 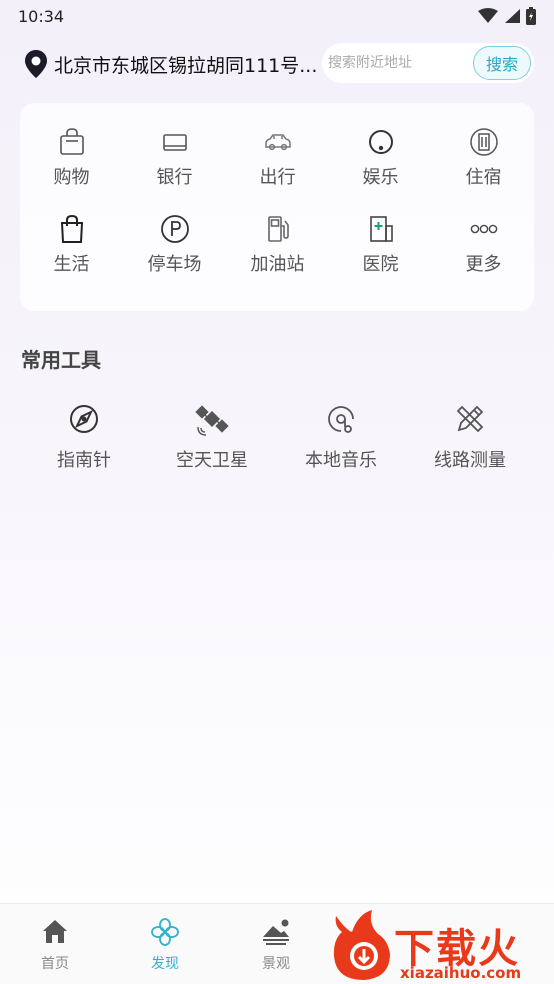 What do you see at coordinates (84, 442) in the screenshot?
I see `tool-compass: 指南针` at bounding box center [84, 442].